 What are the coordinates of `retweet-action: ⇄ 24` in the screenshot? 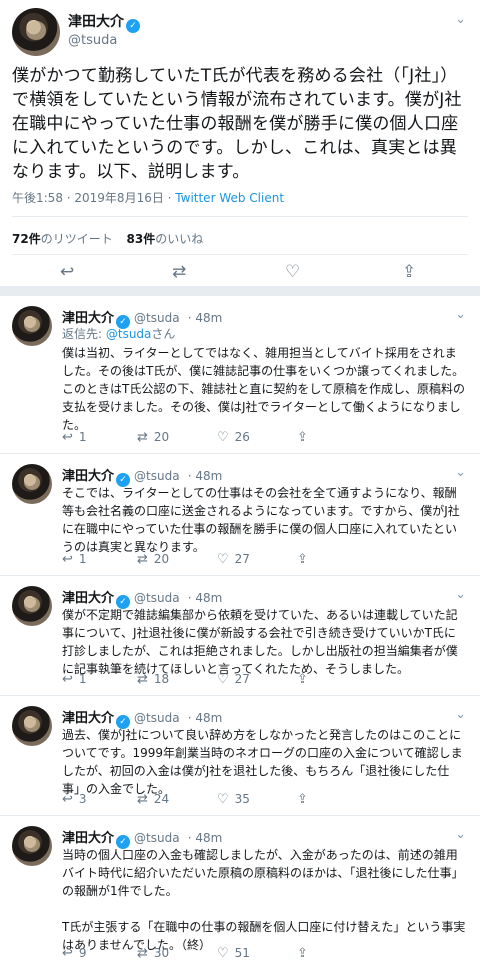 It's located at (153, 799).